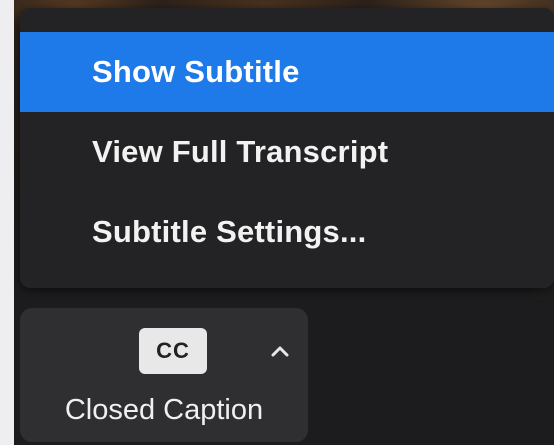  Describe the element at coordinates (173, 351) in the screenshot. I see `cc-icon: CC` at that location.